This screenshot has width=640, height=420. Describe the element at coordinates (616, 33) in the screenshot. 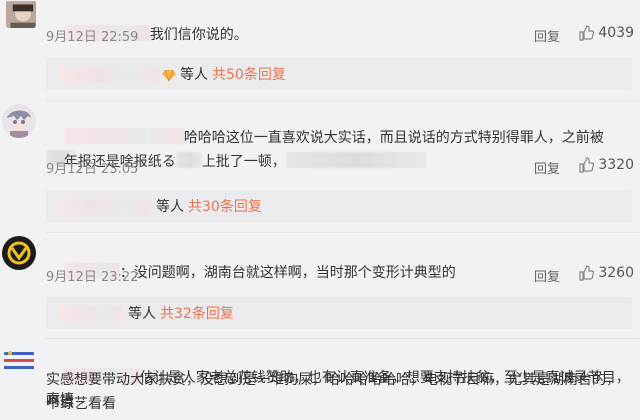

I see `like-count: 4039` at that location.